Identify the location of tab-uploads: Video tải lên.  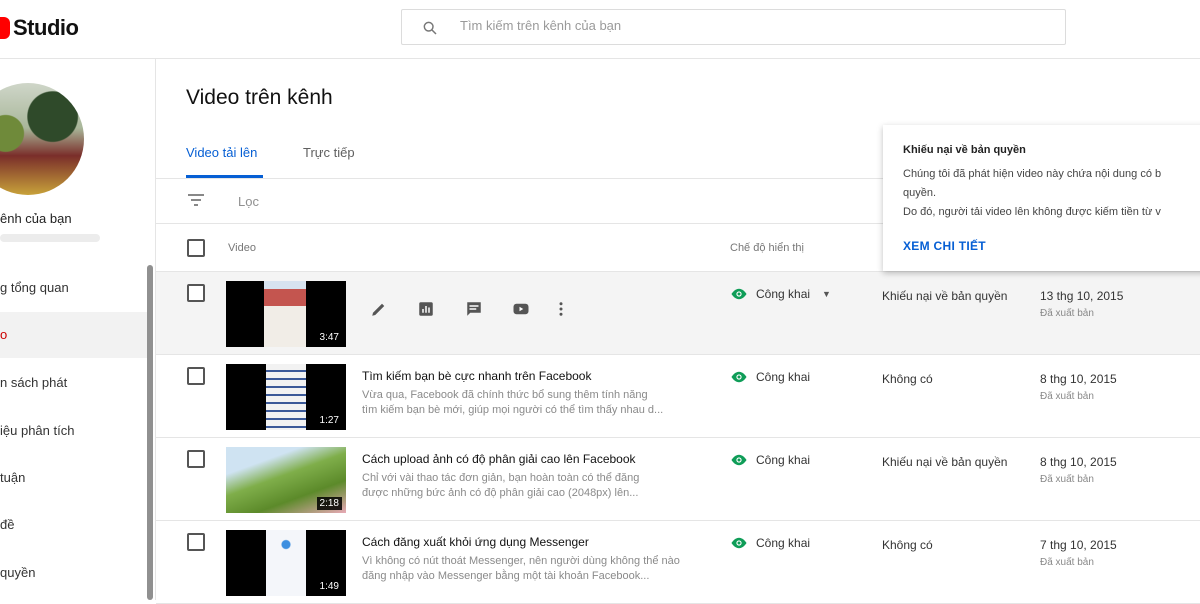
(221, 152).